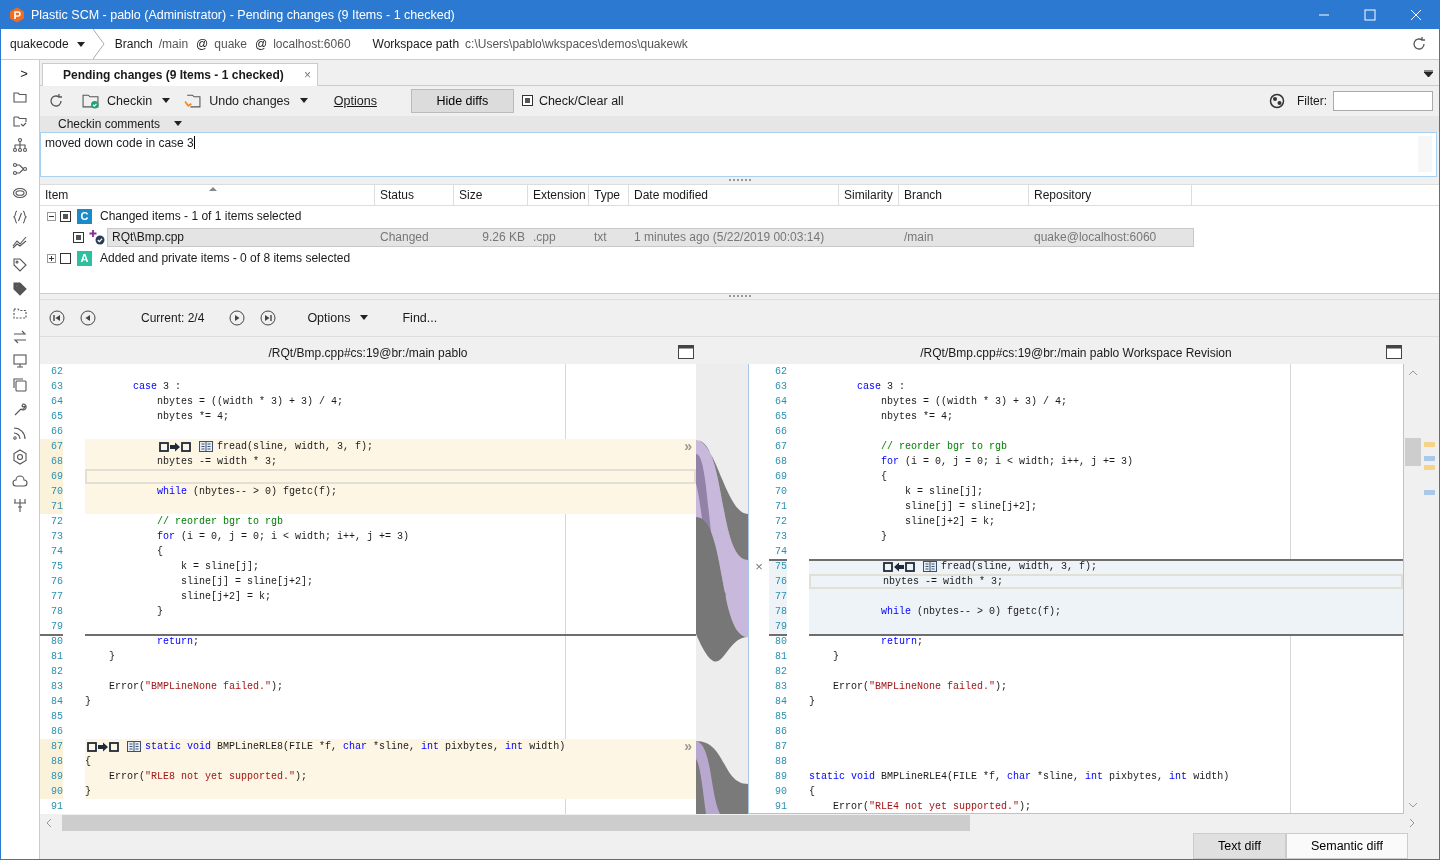 This screenshot has width=1440, height=860. I want to click on last-difference-icon, so click(268, 317).